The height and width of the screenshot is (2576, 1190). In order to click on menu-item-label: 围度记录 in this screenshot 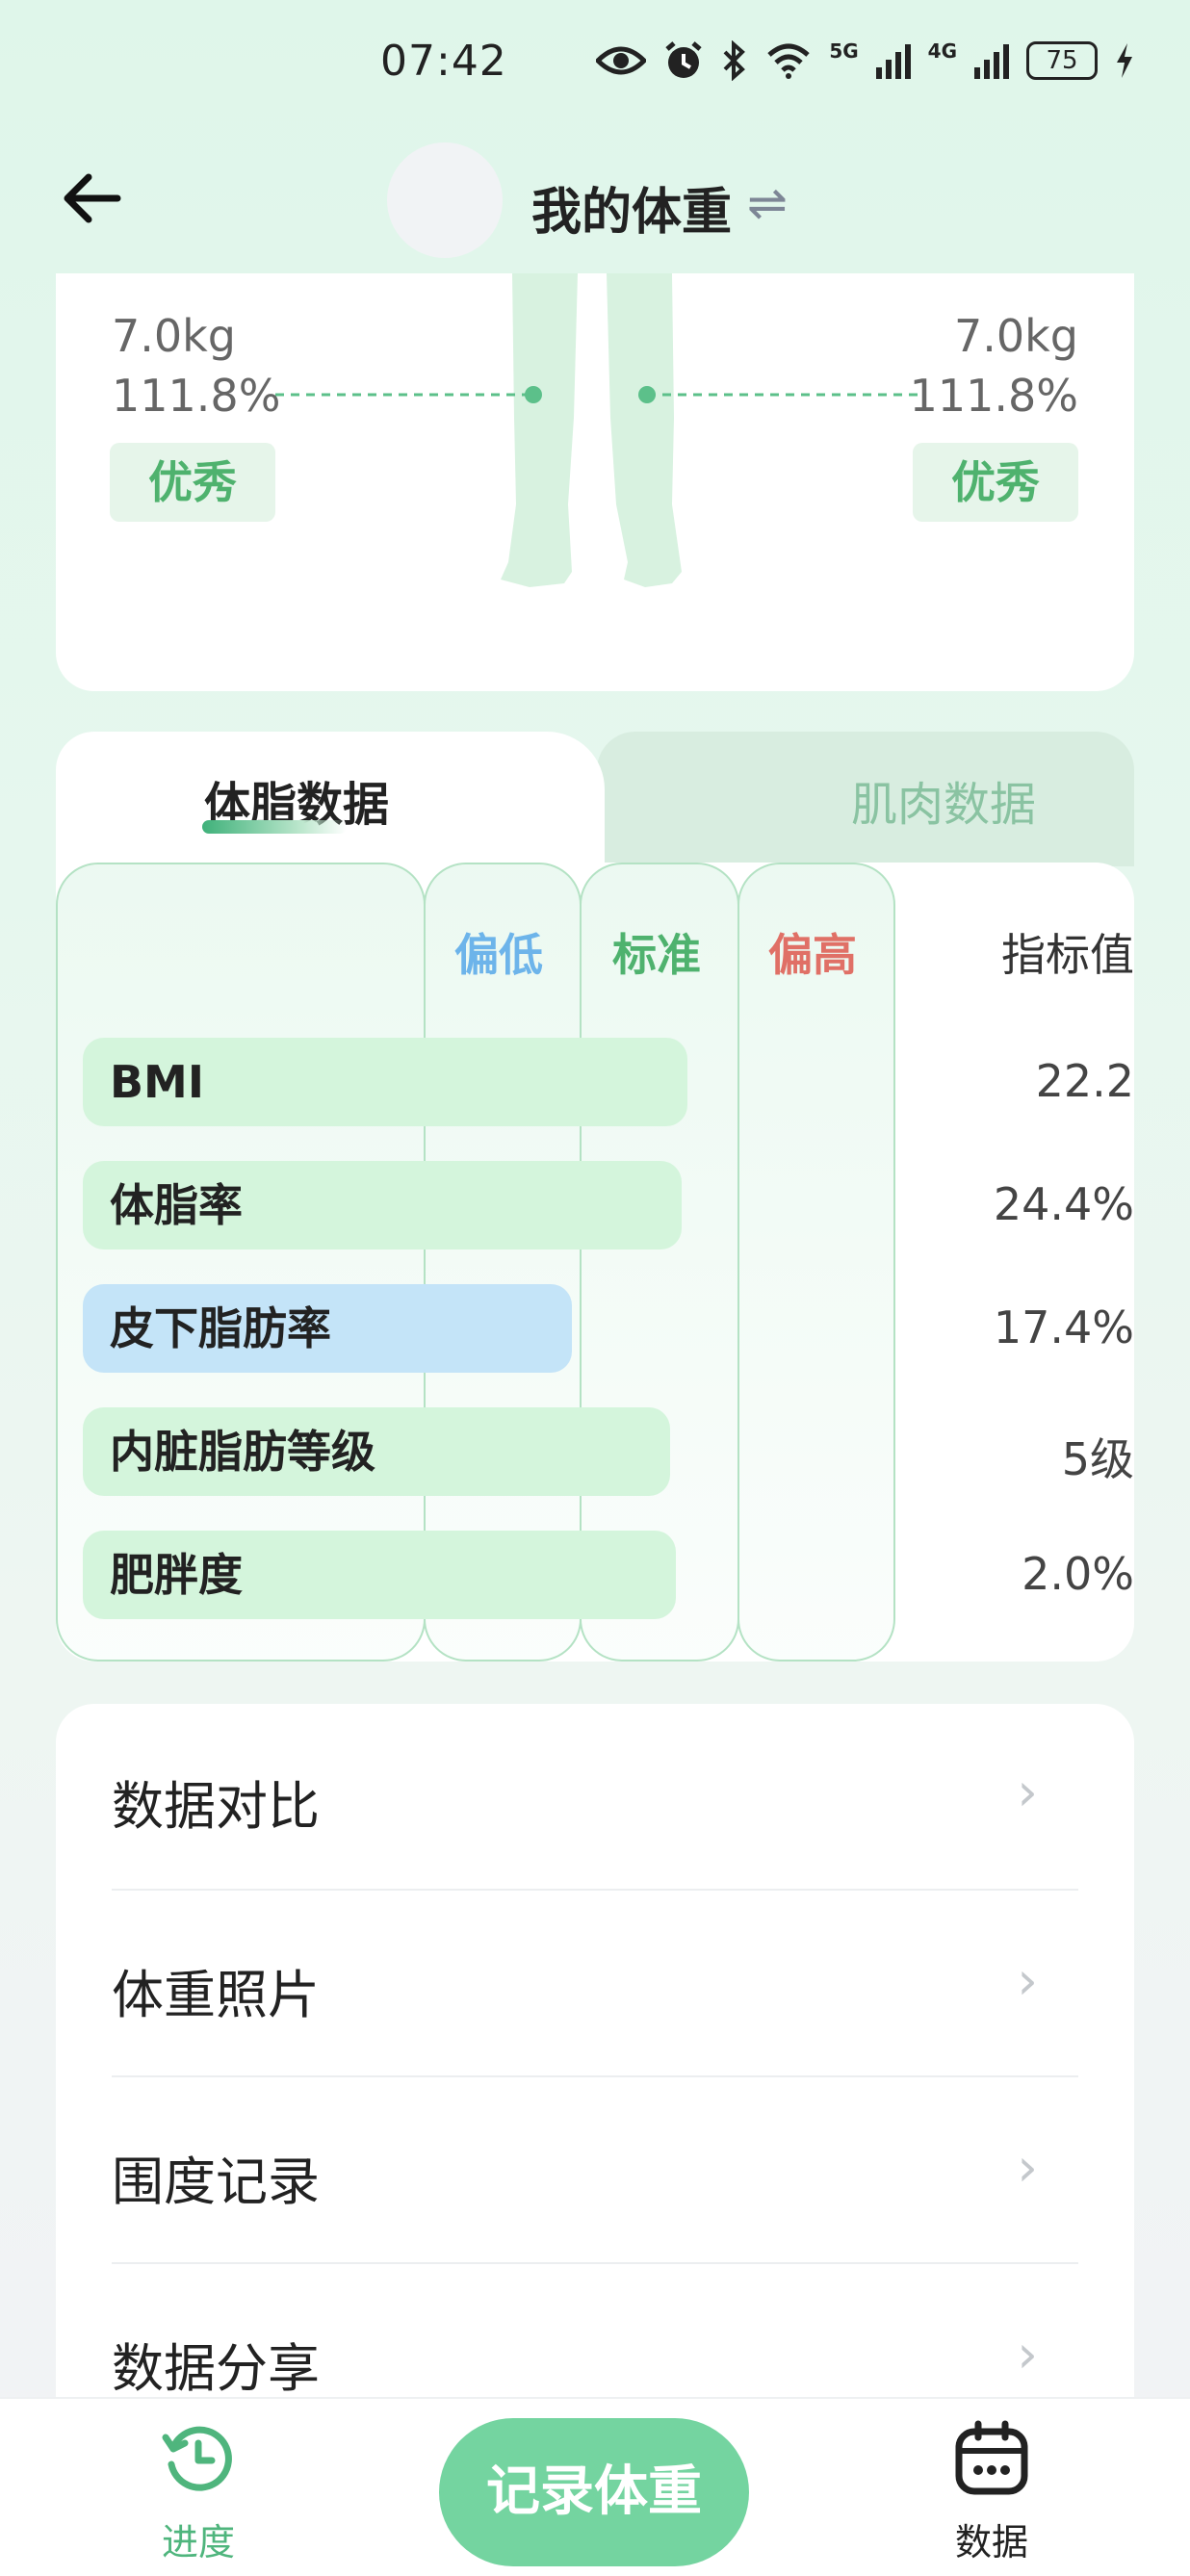, I will do `click(216, 2182)`.